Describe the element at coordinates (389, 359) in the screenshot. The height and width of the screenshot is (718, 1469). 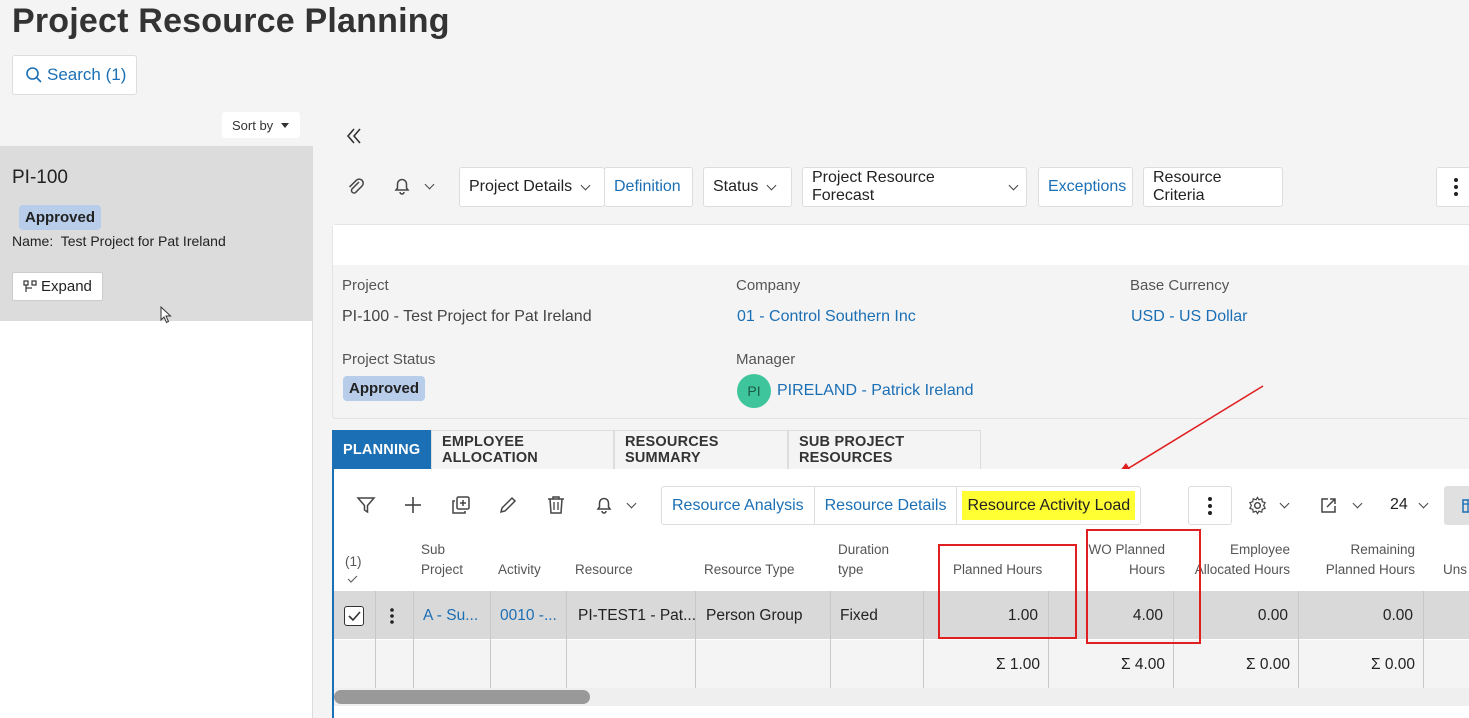
I see `project-status-label: Project Status` at that location.